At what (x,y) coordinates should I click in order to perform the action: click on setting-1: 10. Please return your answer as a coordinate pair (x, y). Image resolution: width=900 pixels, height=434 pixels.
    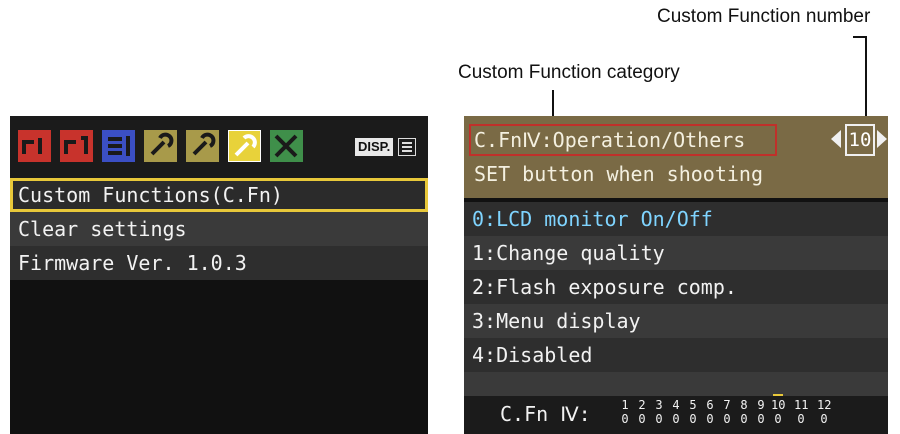
    Looking at the image, I should click on (625, 412).